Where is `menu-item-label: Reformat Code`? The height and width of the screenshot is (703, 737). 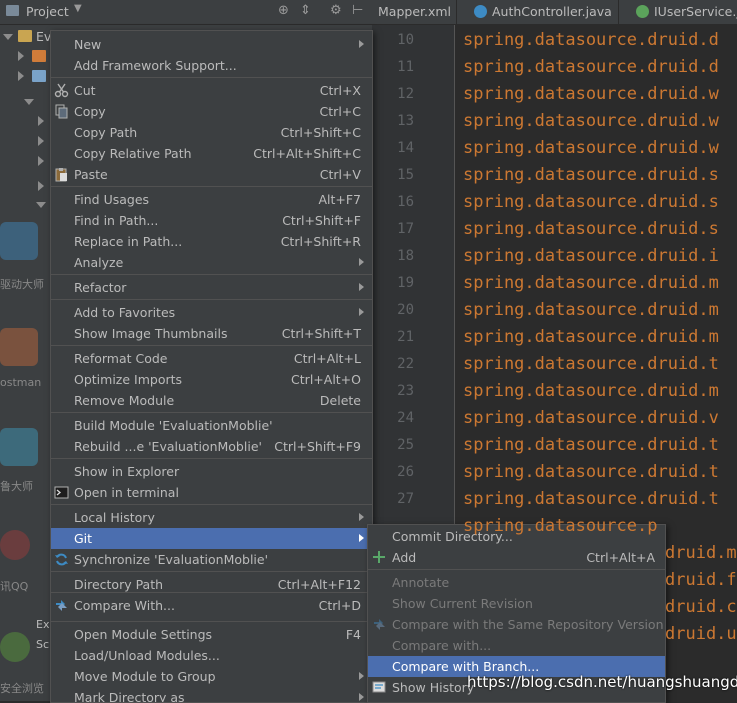
menu-item-label: Reformat Code is located at coordinates (121, 358).